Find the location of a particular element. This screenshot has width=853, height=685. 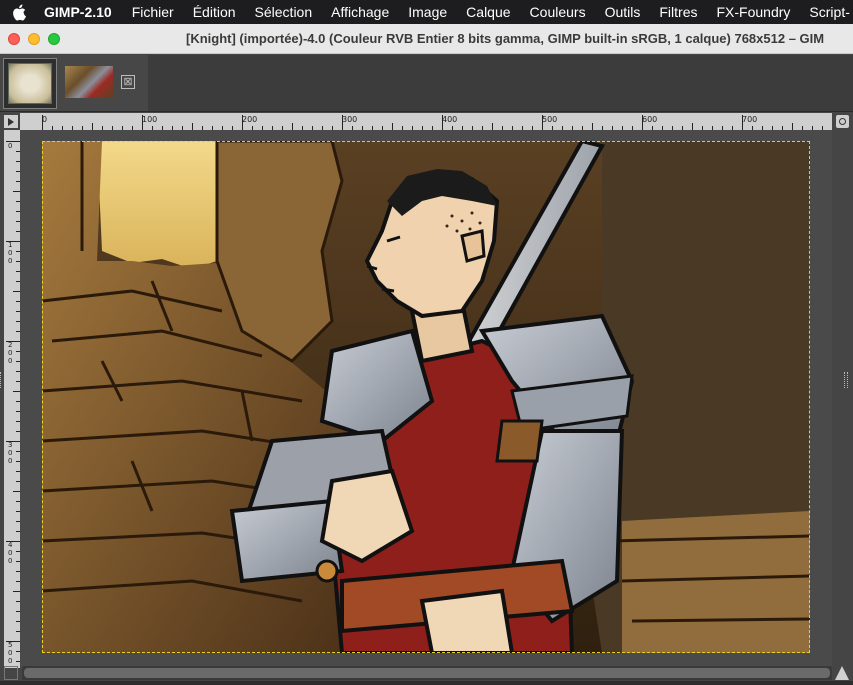

menu-fx-foundry: FX-Foundry is located at coordinates (754, 12).